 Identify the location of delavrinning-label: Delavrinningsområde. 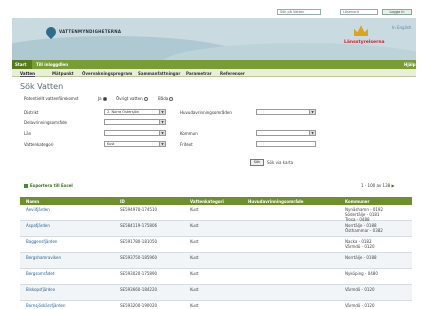
(46, 122).